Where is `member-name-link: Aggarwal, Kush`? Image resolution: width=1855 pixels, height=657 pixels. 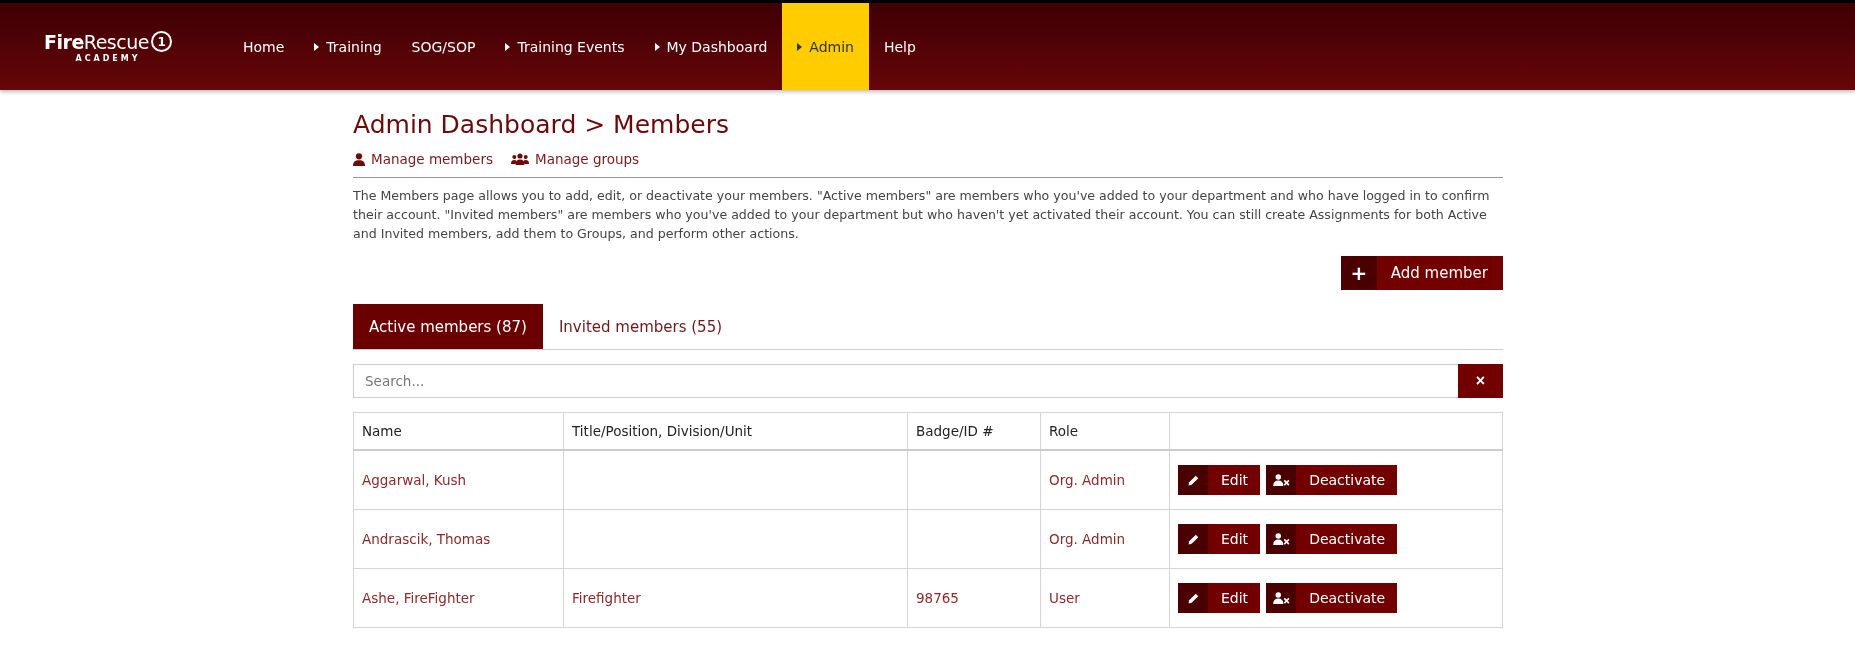 member-name-link: Aggarwal, Kush is located at coordinates (414, 480).